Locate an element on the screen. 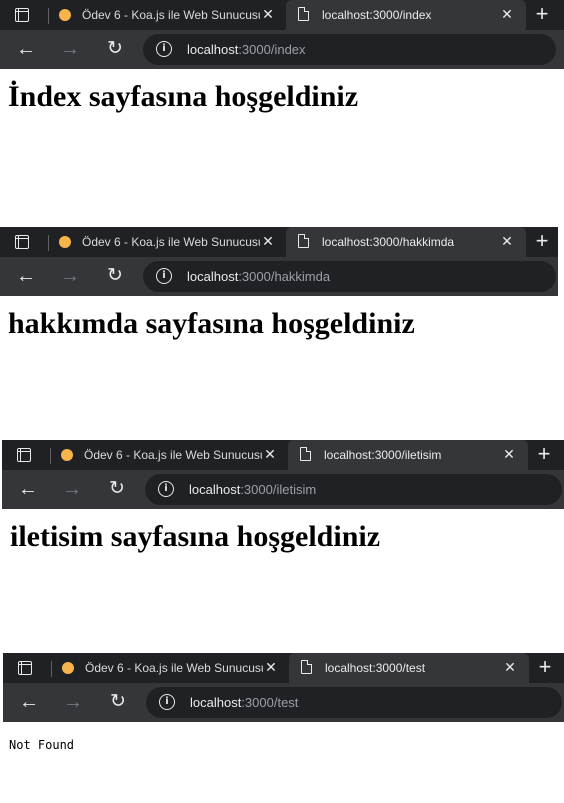  page-heading: İndex sayfasına hoşgeldiniz is located at coordinates (183, 96).